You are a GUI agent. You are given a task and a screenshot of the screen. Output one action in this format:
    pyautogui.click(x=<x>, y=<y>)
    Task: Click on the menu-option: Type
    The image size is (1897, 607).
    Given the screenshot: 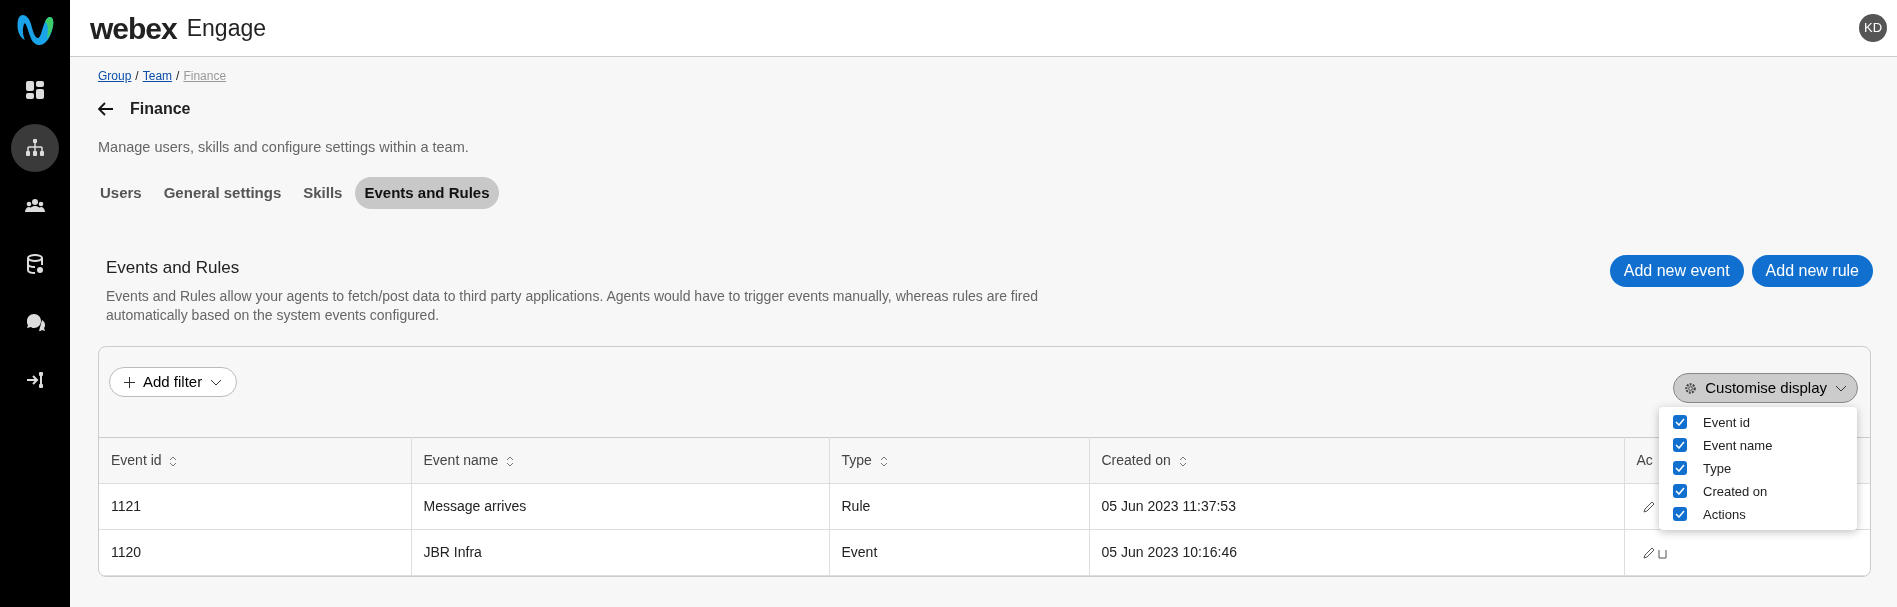 What is the action you would take?
    pyautogui.click(x=1758, y=468)
    